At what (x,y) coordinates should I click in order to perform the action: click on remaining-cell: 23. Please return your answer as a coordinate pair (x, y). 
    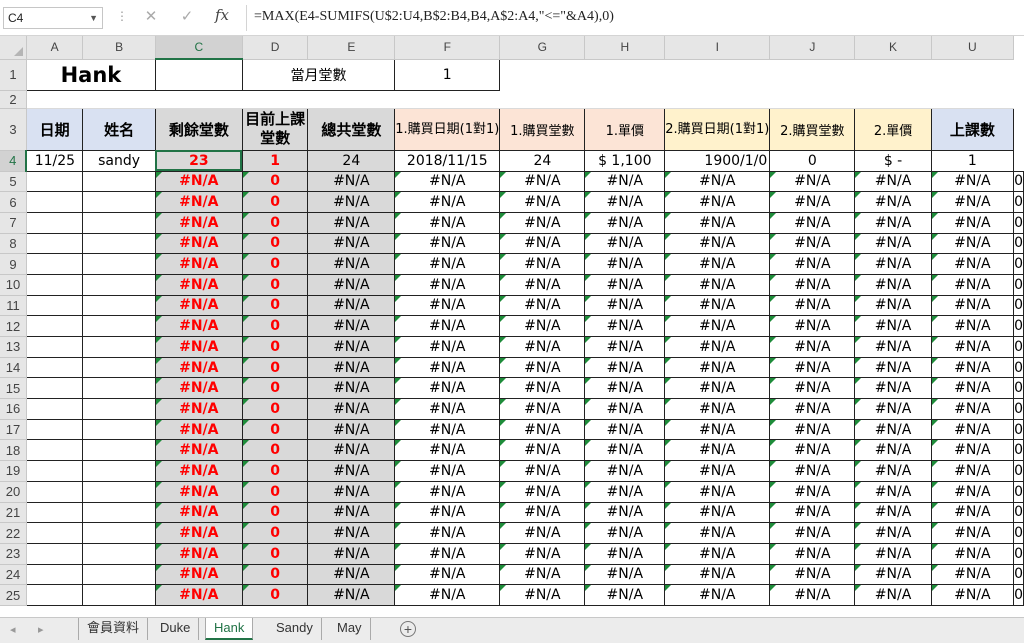
    Looking at the image, I should click on (198, 160).